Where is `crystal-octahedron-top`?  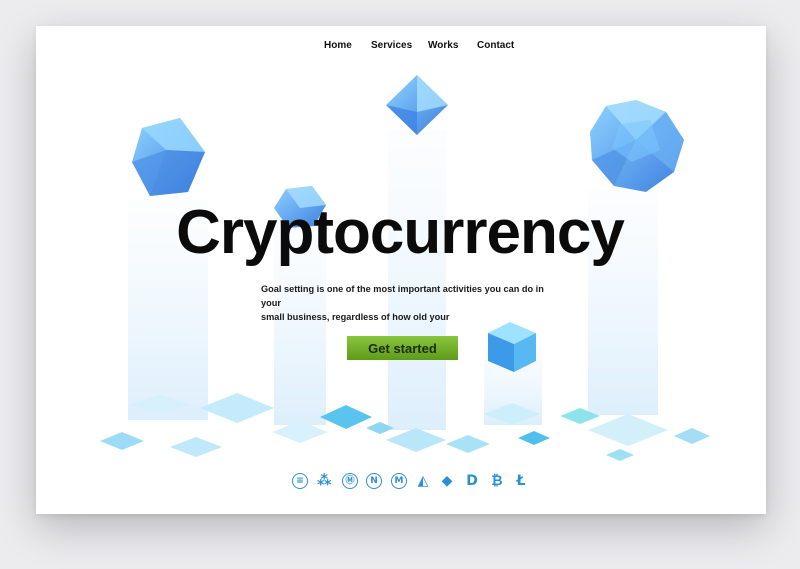 crystal-octahedron-top is located at coordinates (417, 105).